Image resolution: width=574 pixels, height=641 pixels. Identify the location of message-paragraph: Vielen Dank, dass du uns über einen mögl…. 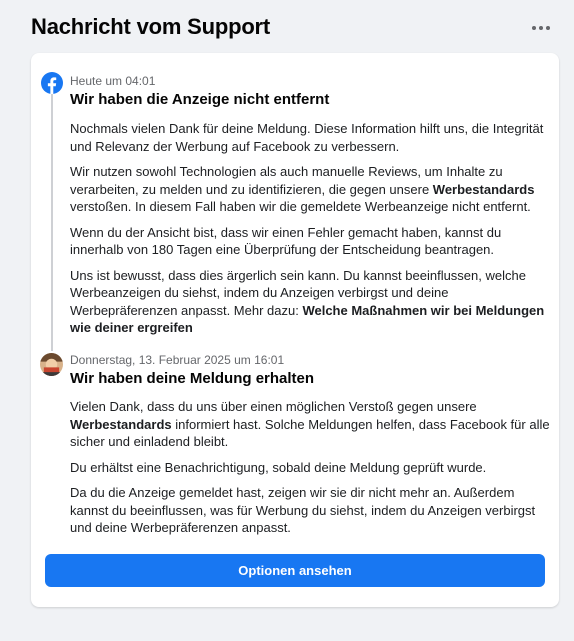
(310, 424).